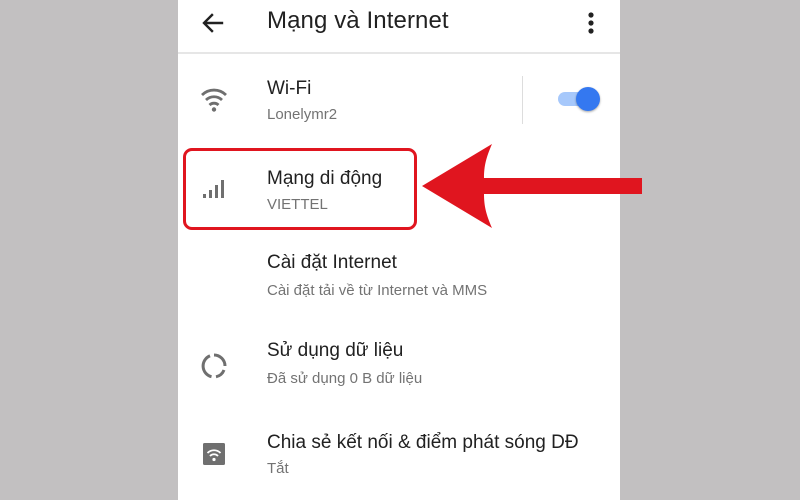  What do you see at coordinates (588, 99) in the screenshot?
I see `toggle-thumb` at bounding box center [588, 99].